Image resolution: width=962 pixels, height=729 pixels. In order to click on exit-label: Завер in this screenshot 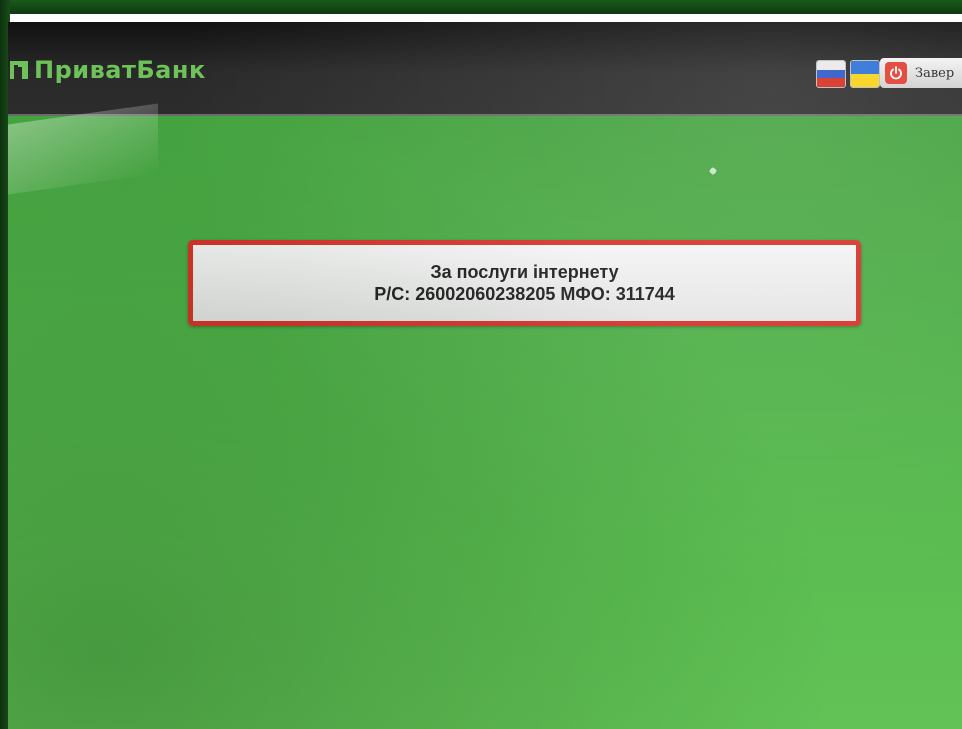, I will do `click(935, 73)`.